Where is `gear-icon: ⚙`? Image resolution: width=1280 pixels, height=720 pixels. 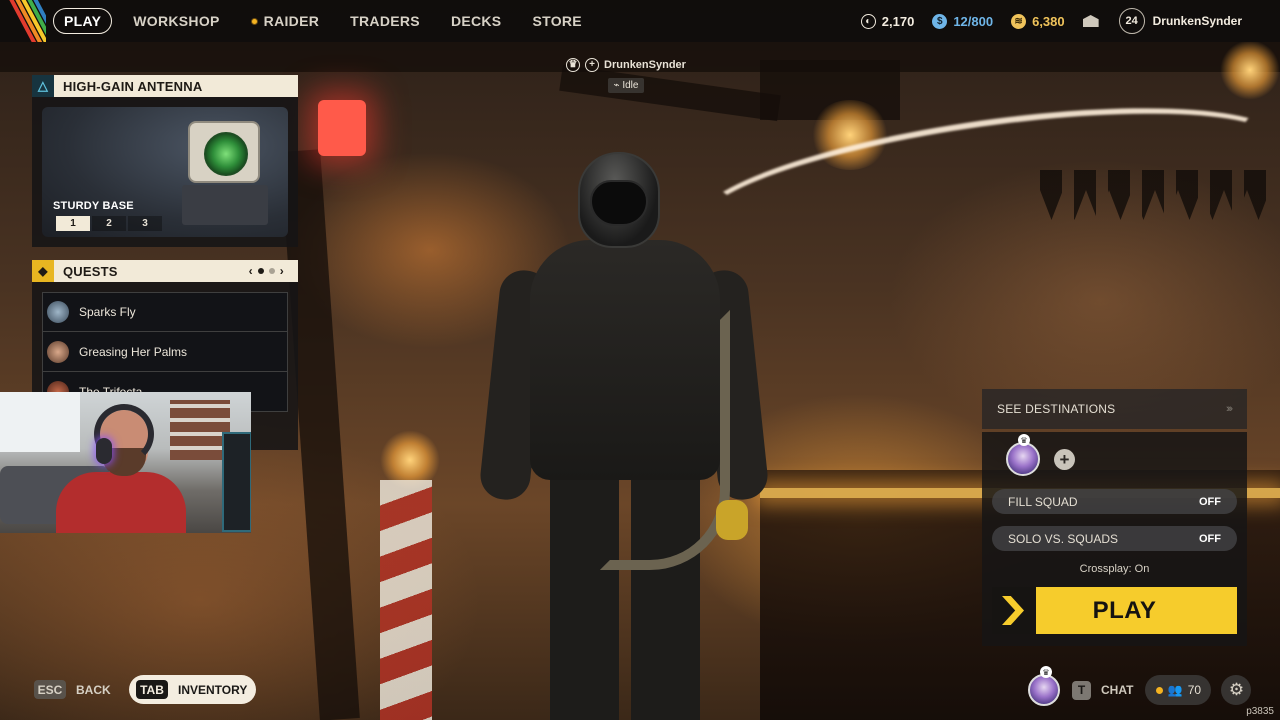 gear-icon: ⚙ is located at coordinates (1236, 690).